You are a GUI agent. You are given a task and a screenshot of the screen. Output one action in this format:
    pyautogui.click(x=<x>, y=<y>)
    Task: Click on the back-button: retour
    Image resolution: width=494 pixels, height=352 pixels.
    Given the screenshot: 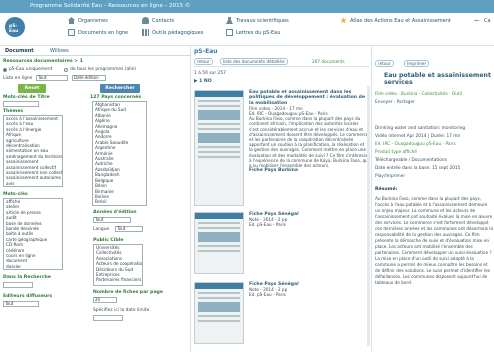 What is the action you would take?
    pyautogui.click(x=203, y=61)
    